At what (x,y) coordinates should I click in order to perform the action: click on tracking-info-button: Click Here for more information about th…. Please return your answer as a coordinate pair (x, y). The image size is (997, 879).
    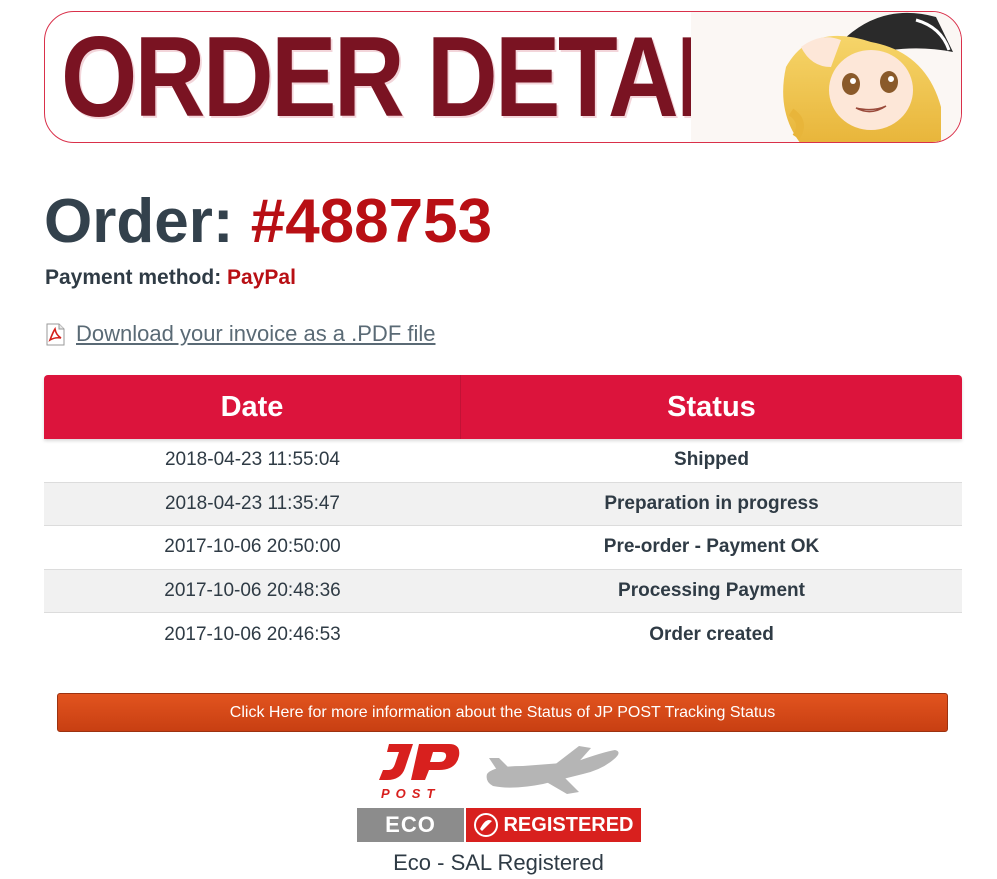
    Looking at the image, I should click on (502, 712).